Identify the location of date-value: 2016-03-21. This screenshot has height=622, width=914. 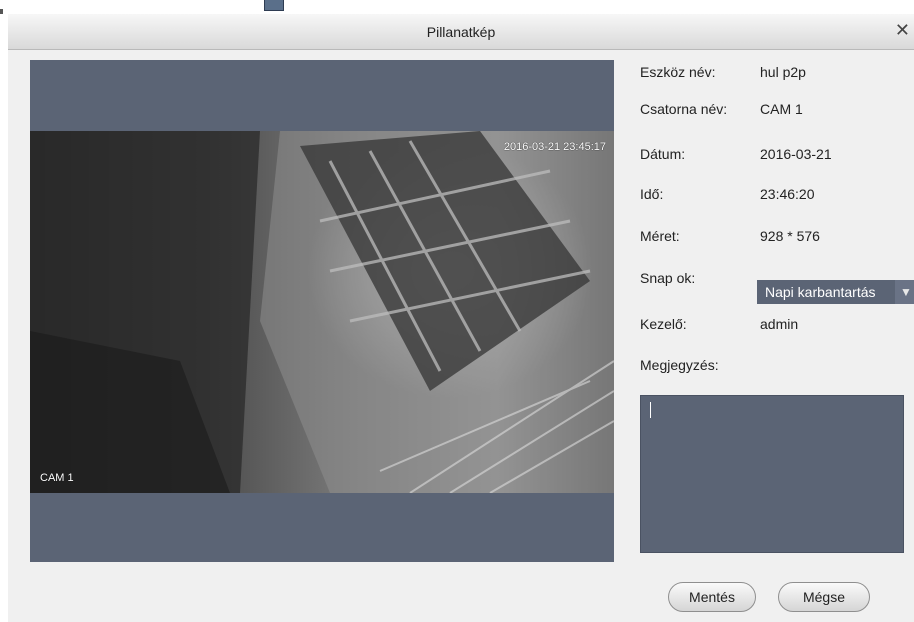
(796, 154).